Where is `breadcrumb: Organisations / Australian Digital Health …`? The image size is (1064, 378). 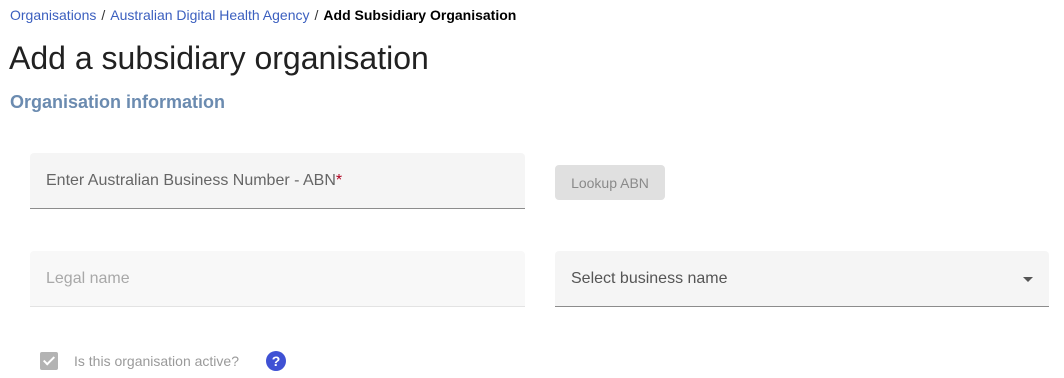 breadcrumb: Organisations / Australian Digital Health … is located at coordinates (263, 15).